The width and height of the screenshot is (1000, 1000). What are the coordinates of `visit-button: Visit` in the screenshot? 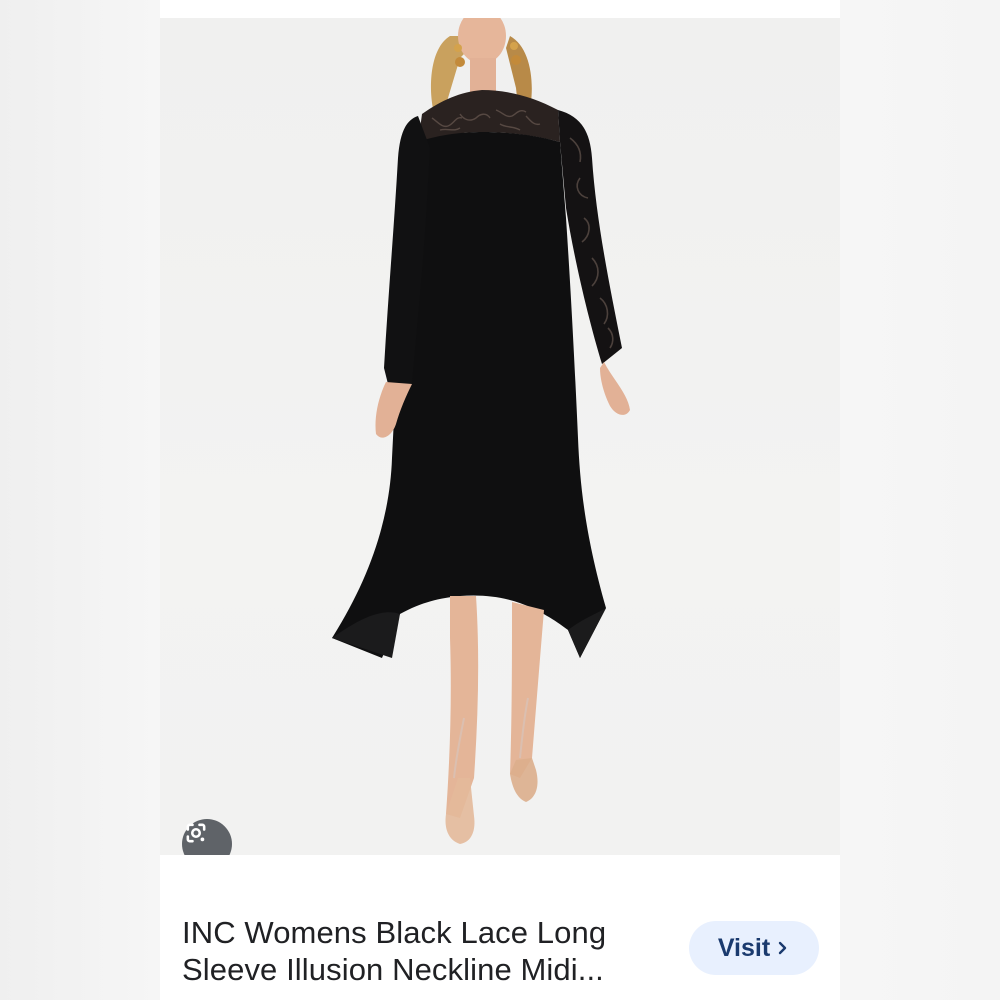 It's located at (754, 948).